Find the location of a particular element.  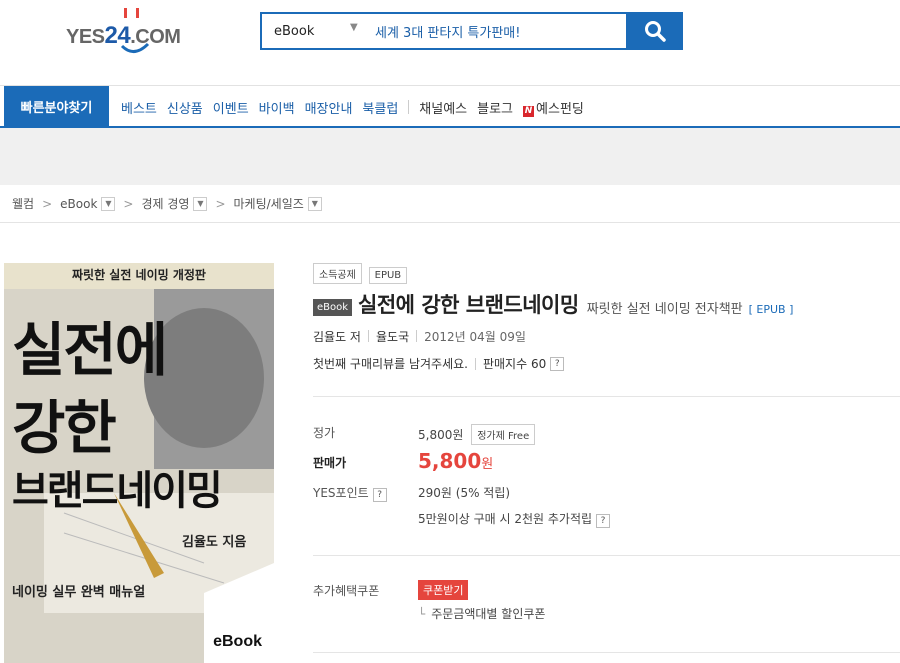

yes24-logo: YES24.COM is located at coordinates (134, 33).